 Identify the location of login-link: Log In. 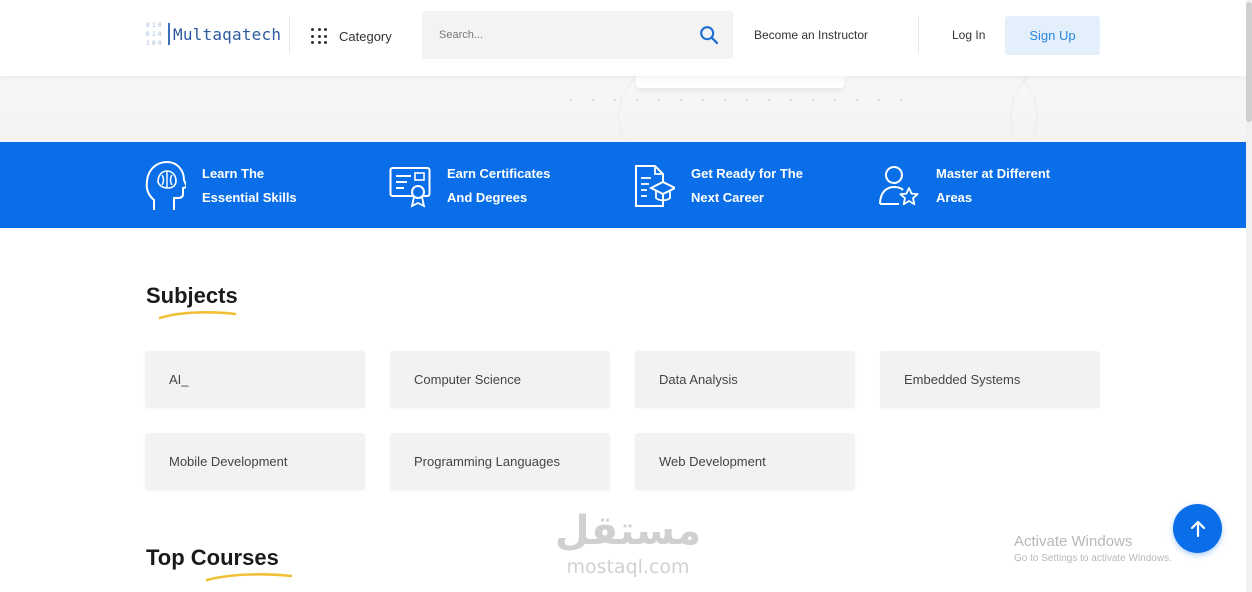
(968, 35).